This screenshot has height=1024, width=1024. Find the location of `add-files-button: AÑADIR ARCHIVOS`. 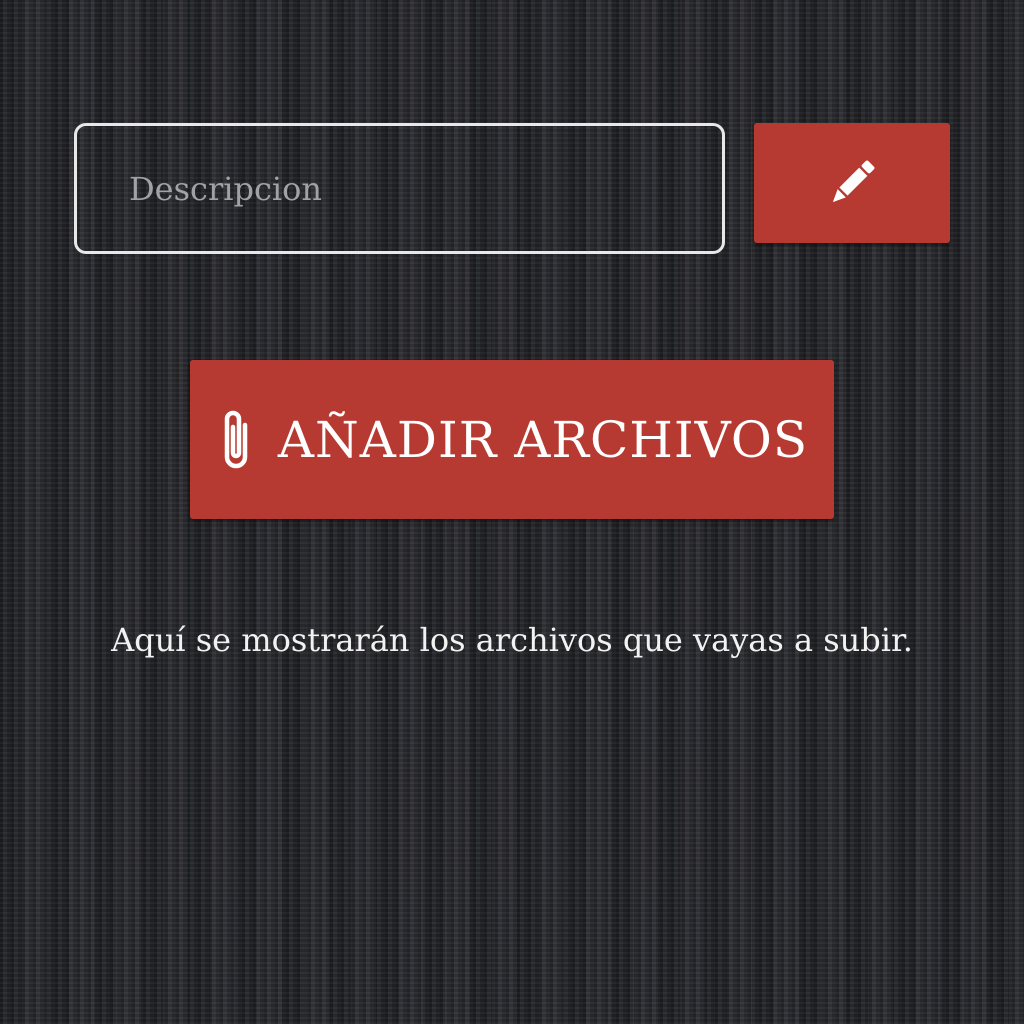

add-files-button: AÑADIR ARCHIVOS is located at coordinates (512, 439).